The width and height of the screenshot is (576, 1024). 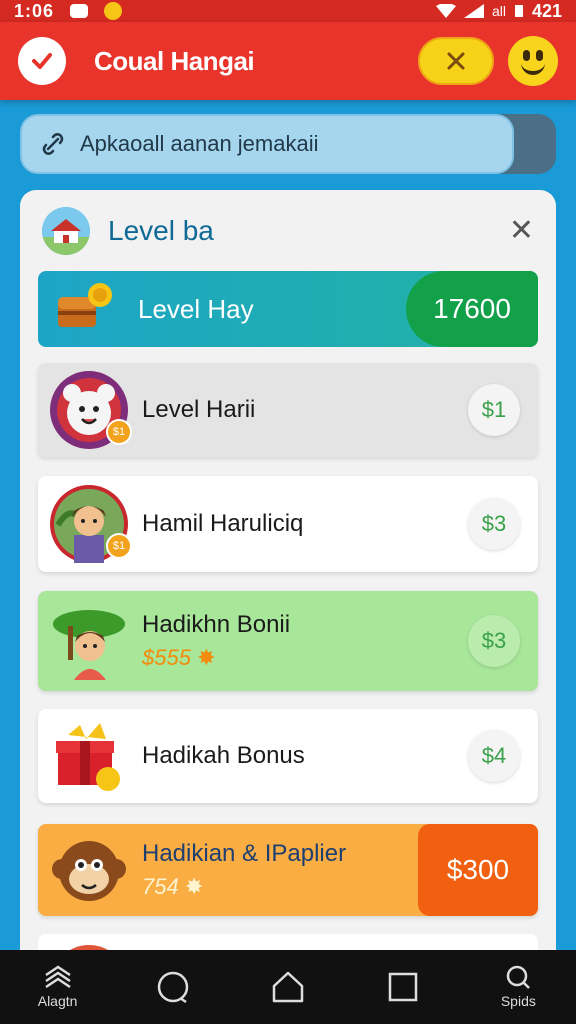 What do you see at coordinates (519, 977) in the screenshot?
I see `search-icon` at bounding box center [519, 977].